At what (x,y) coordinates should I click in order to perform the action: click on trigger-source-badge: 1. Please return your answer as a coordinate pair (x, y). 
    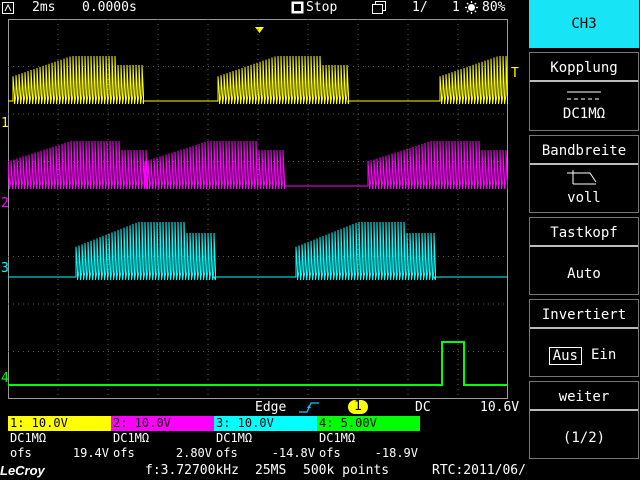
    Looking at the image, I should click on (358, 407).